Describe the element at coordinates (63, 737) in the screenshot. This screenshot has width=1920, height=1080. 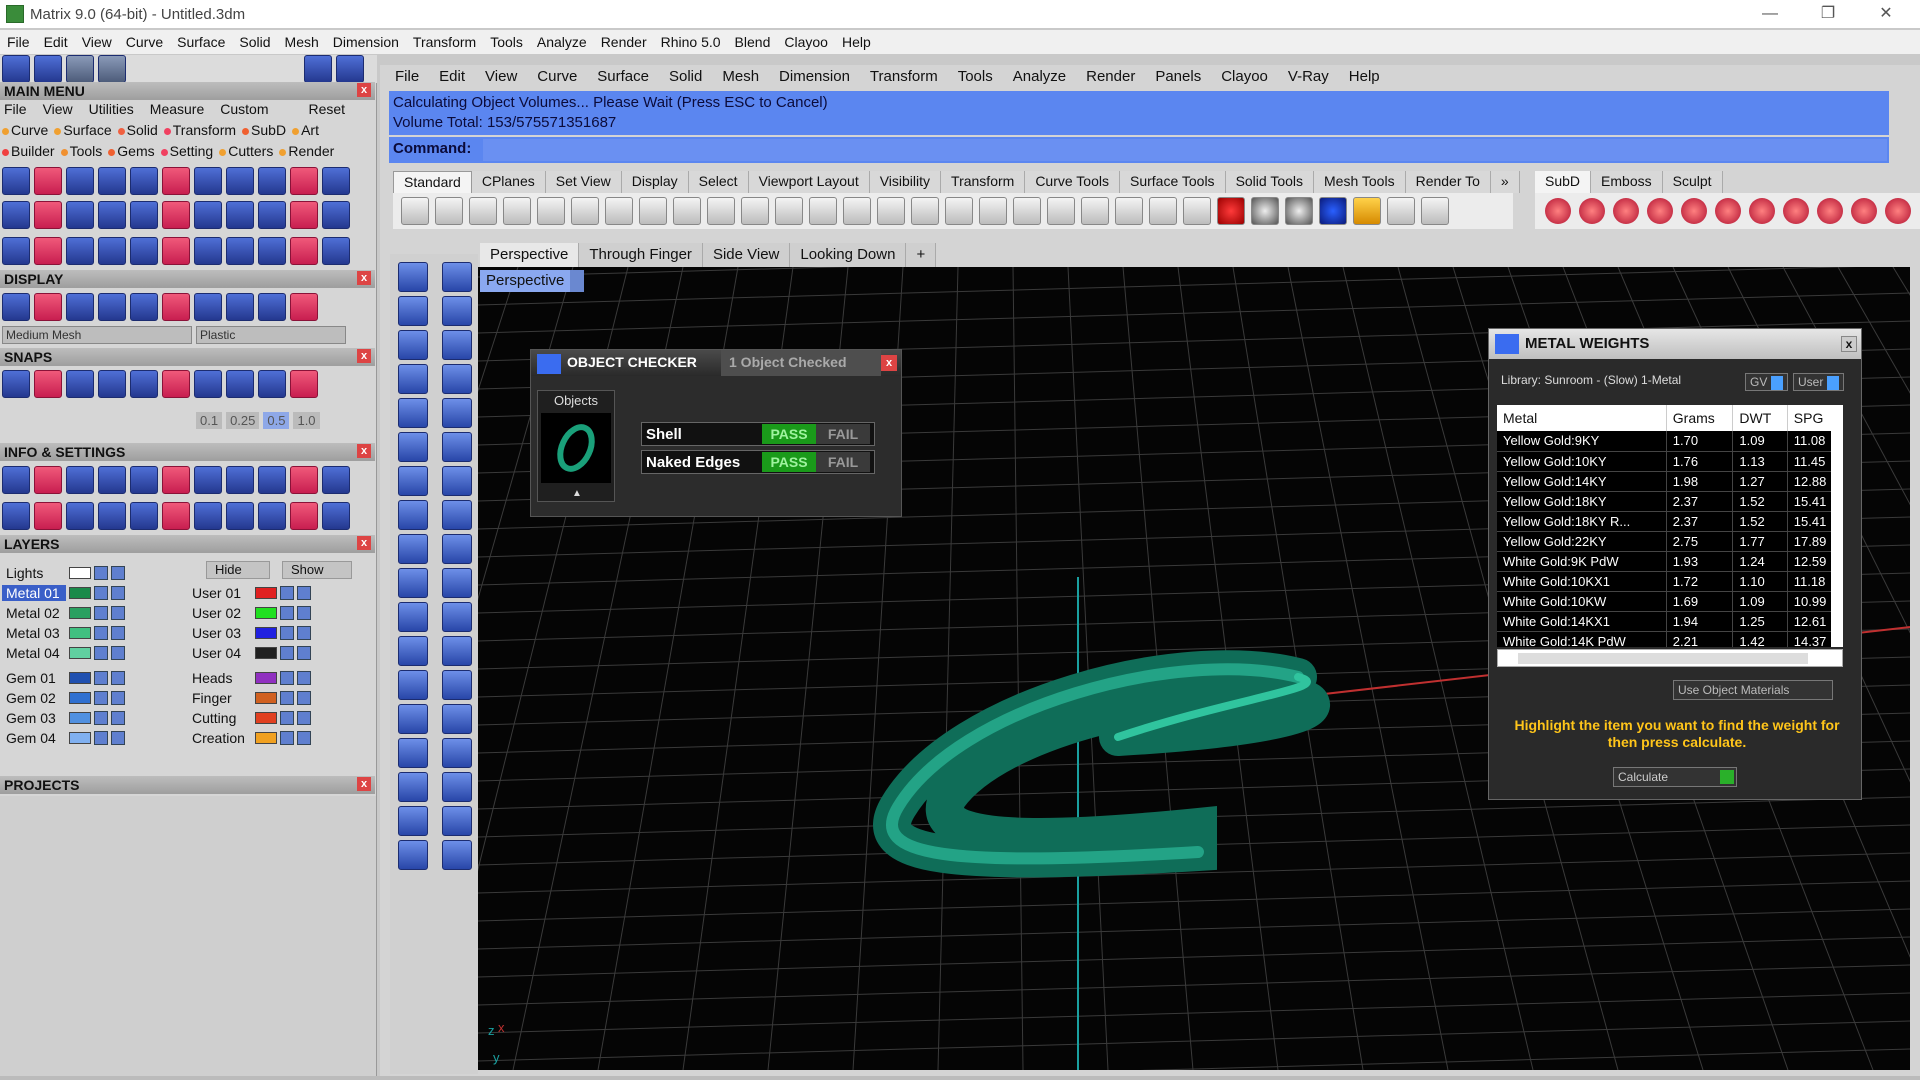
I see `layer-row: Gem 04` at that location.